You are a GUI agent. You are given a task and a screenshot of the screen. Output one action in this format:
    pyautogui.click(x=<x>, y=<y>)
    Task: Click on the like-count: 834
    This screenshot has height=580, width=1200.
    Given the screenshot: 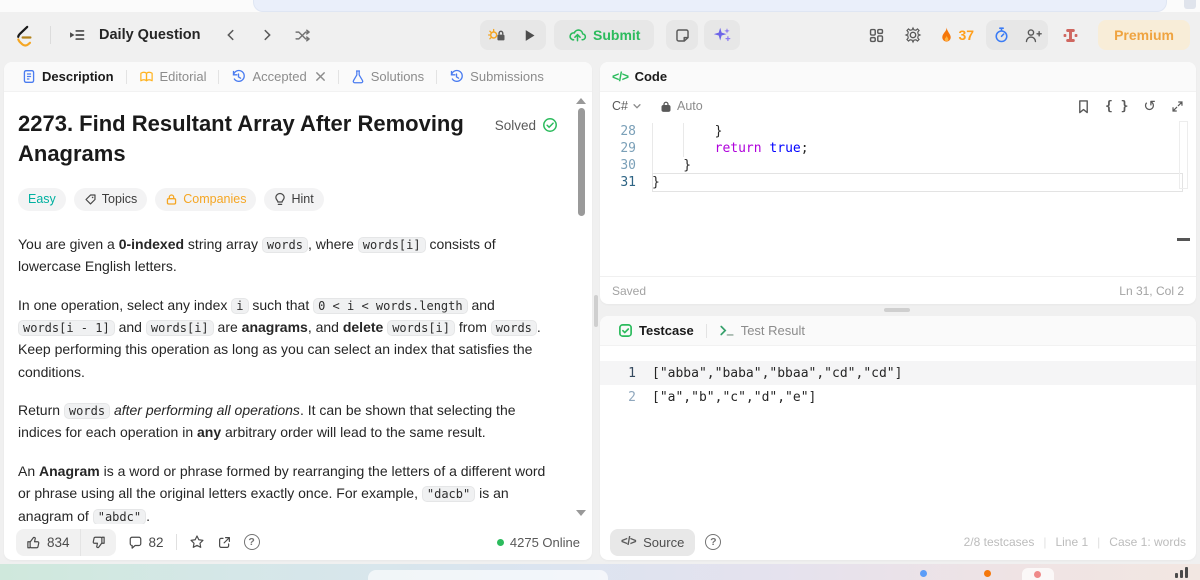 What is the action you would take?
    pyautogui.click(x=58, y=542)
    